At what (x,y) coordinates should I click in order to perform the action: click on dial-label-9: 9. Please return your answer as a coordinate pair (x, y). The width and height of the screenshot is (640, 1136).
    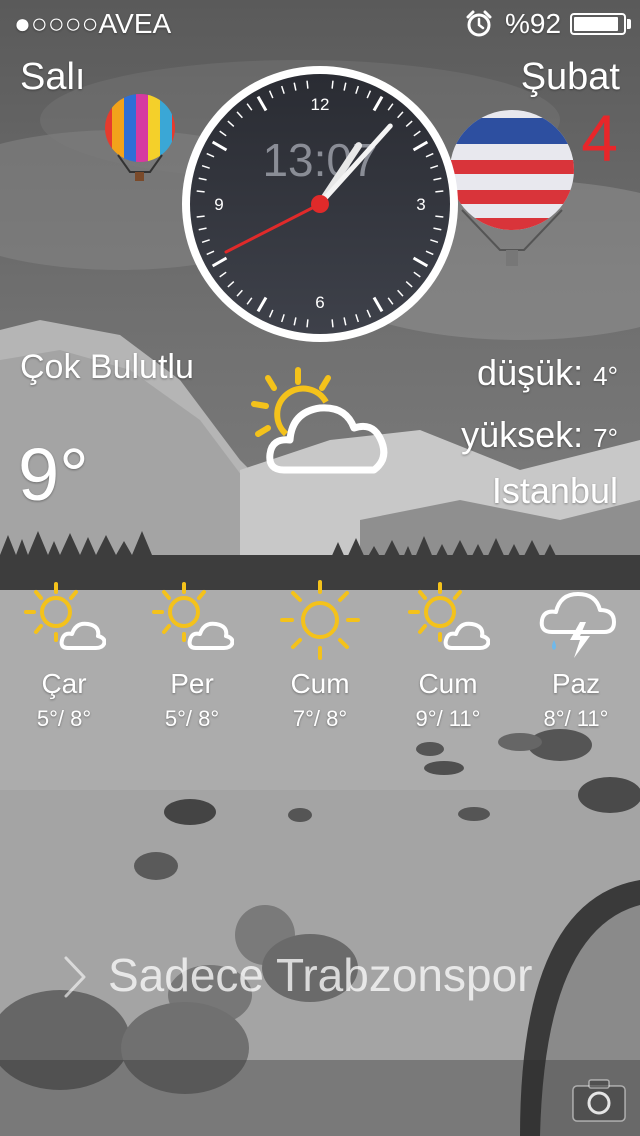
    Looking at the image, I should click on (218, 204).